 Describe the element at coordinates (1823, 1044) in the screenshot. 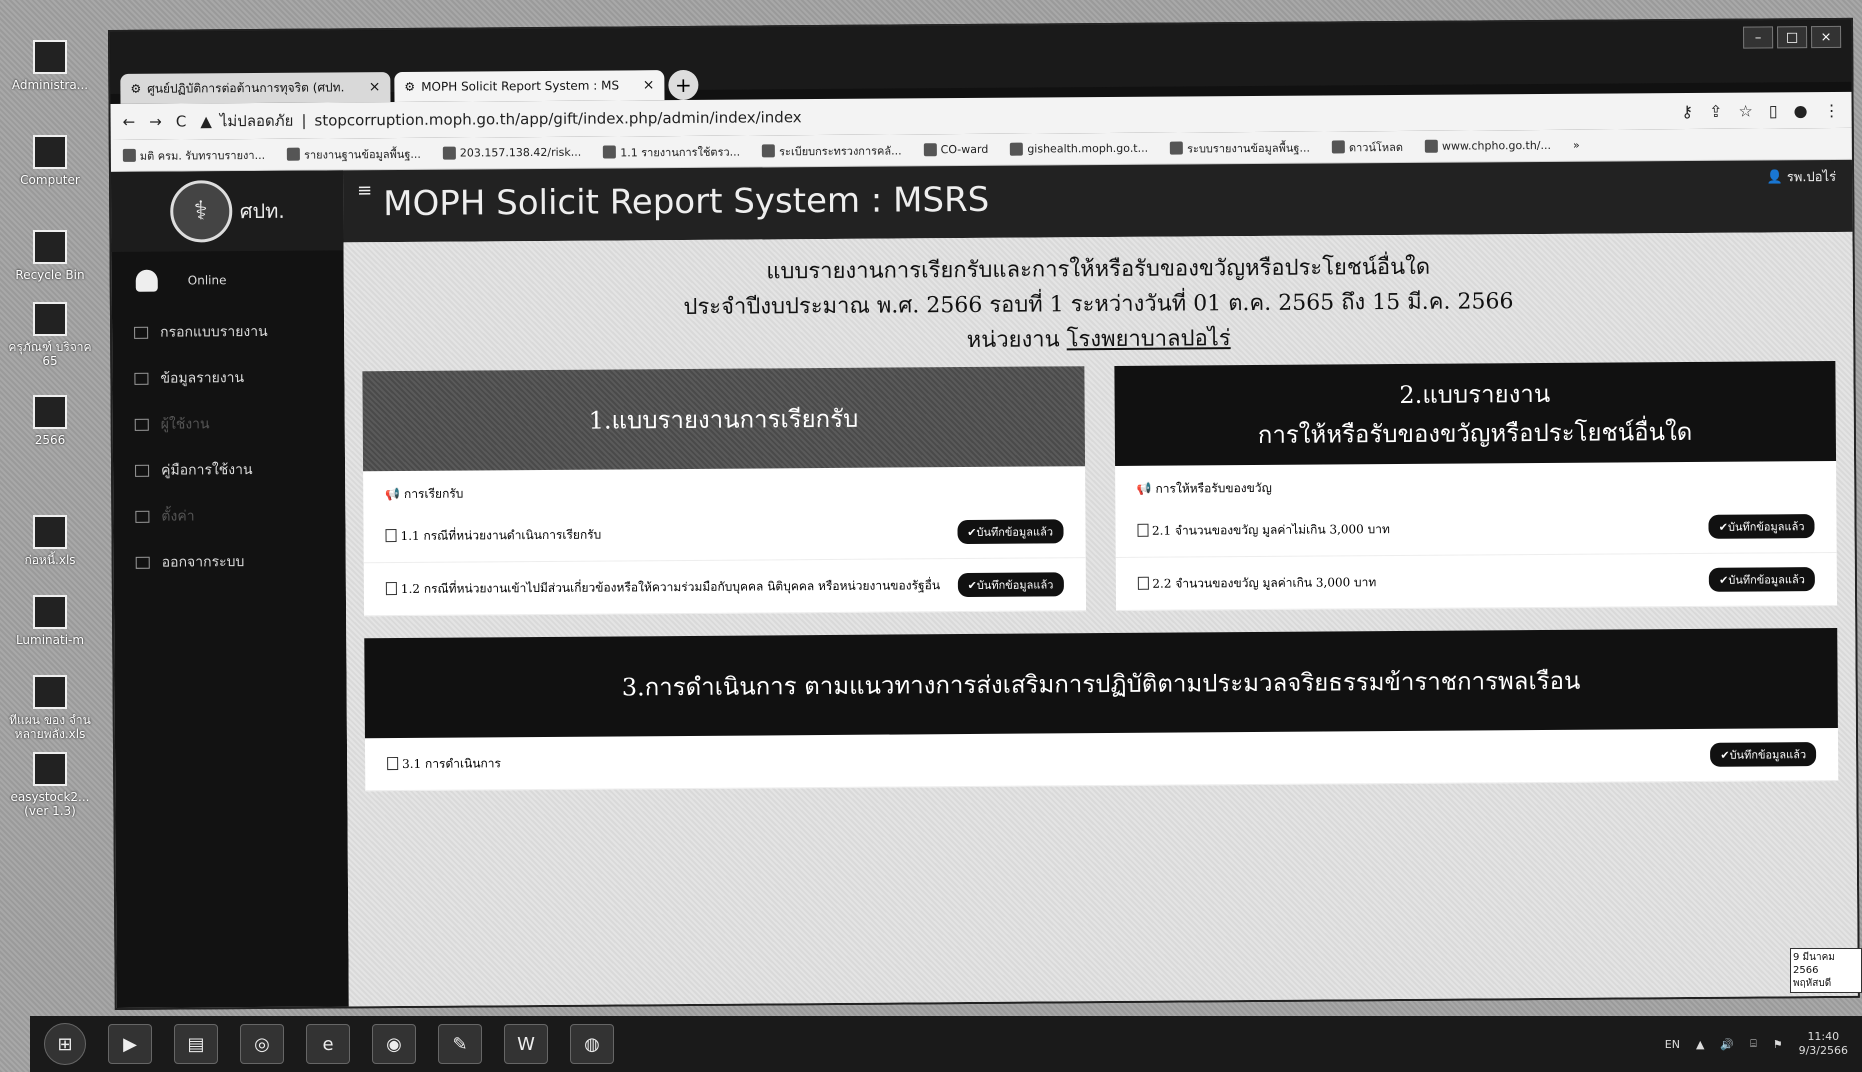

I see `clock: 11:40 9/3/2566` at that location.